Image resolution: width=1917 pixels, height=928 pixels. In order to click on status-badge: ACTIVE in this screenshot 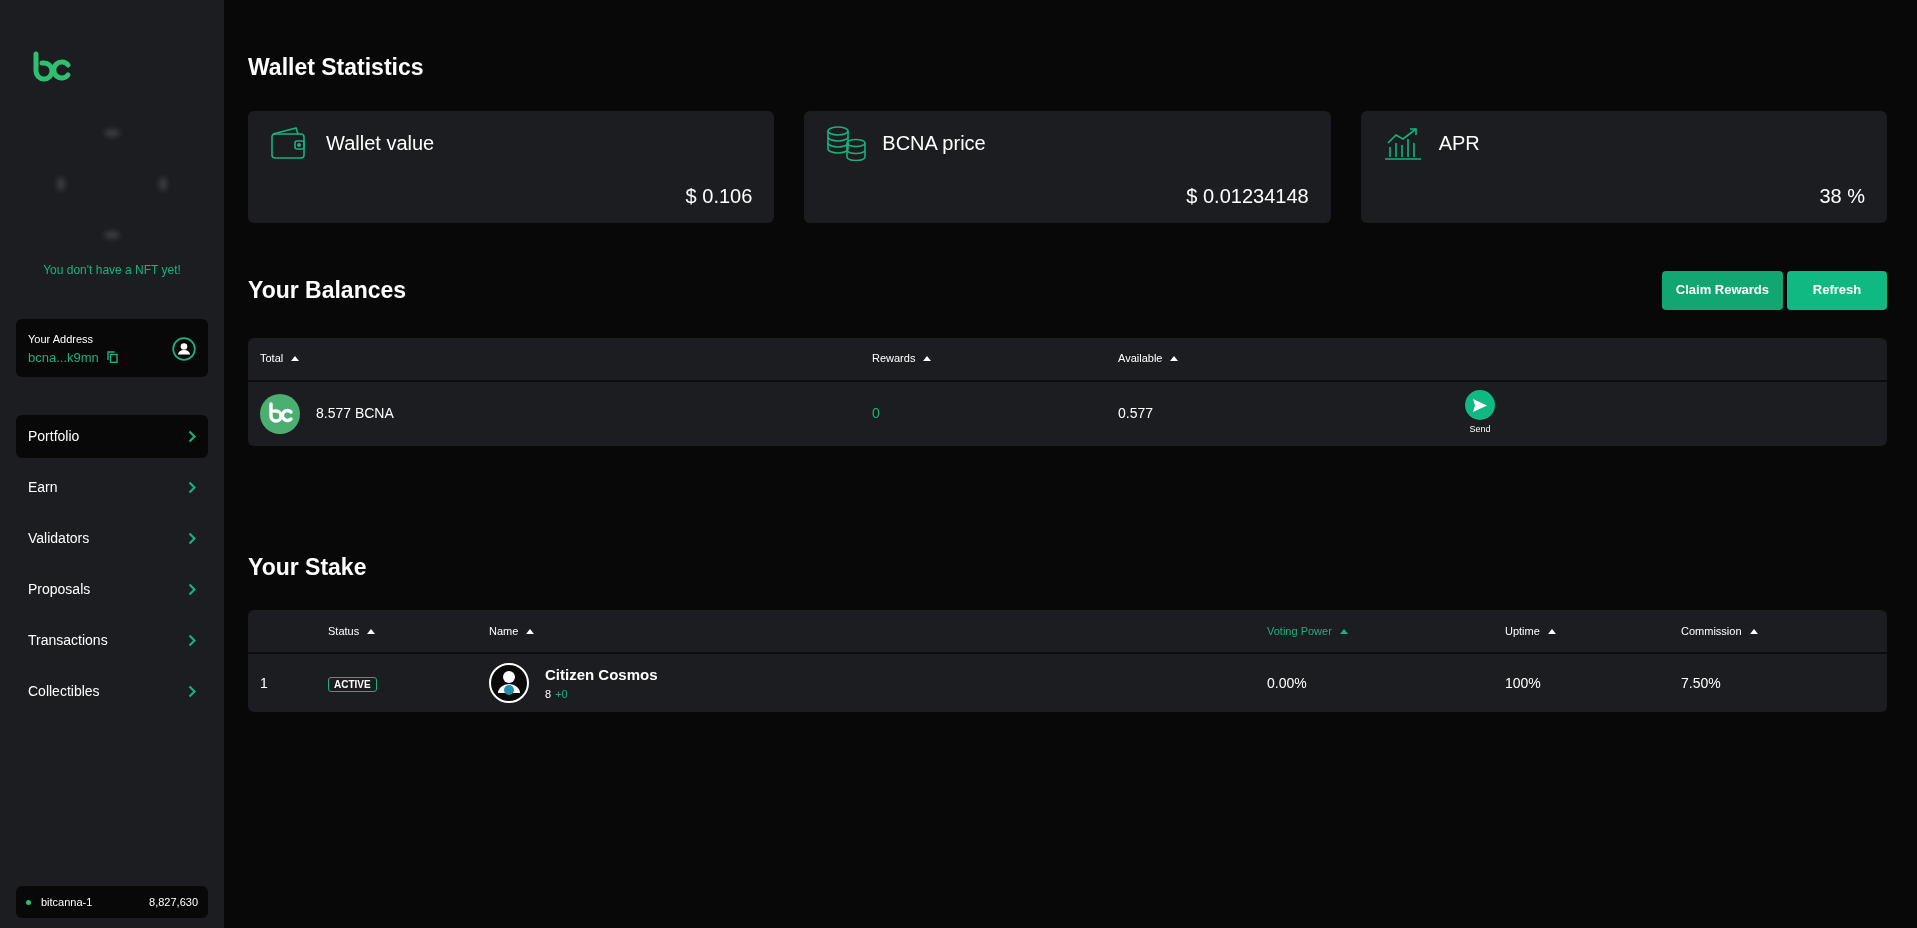, I will do `click(352, 684)`.